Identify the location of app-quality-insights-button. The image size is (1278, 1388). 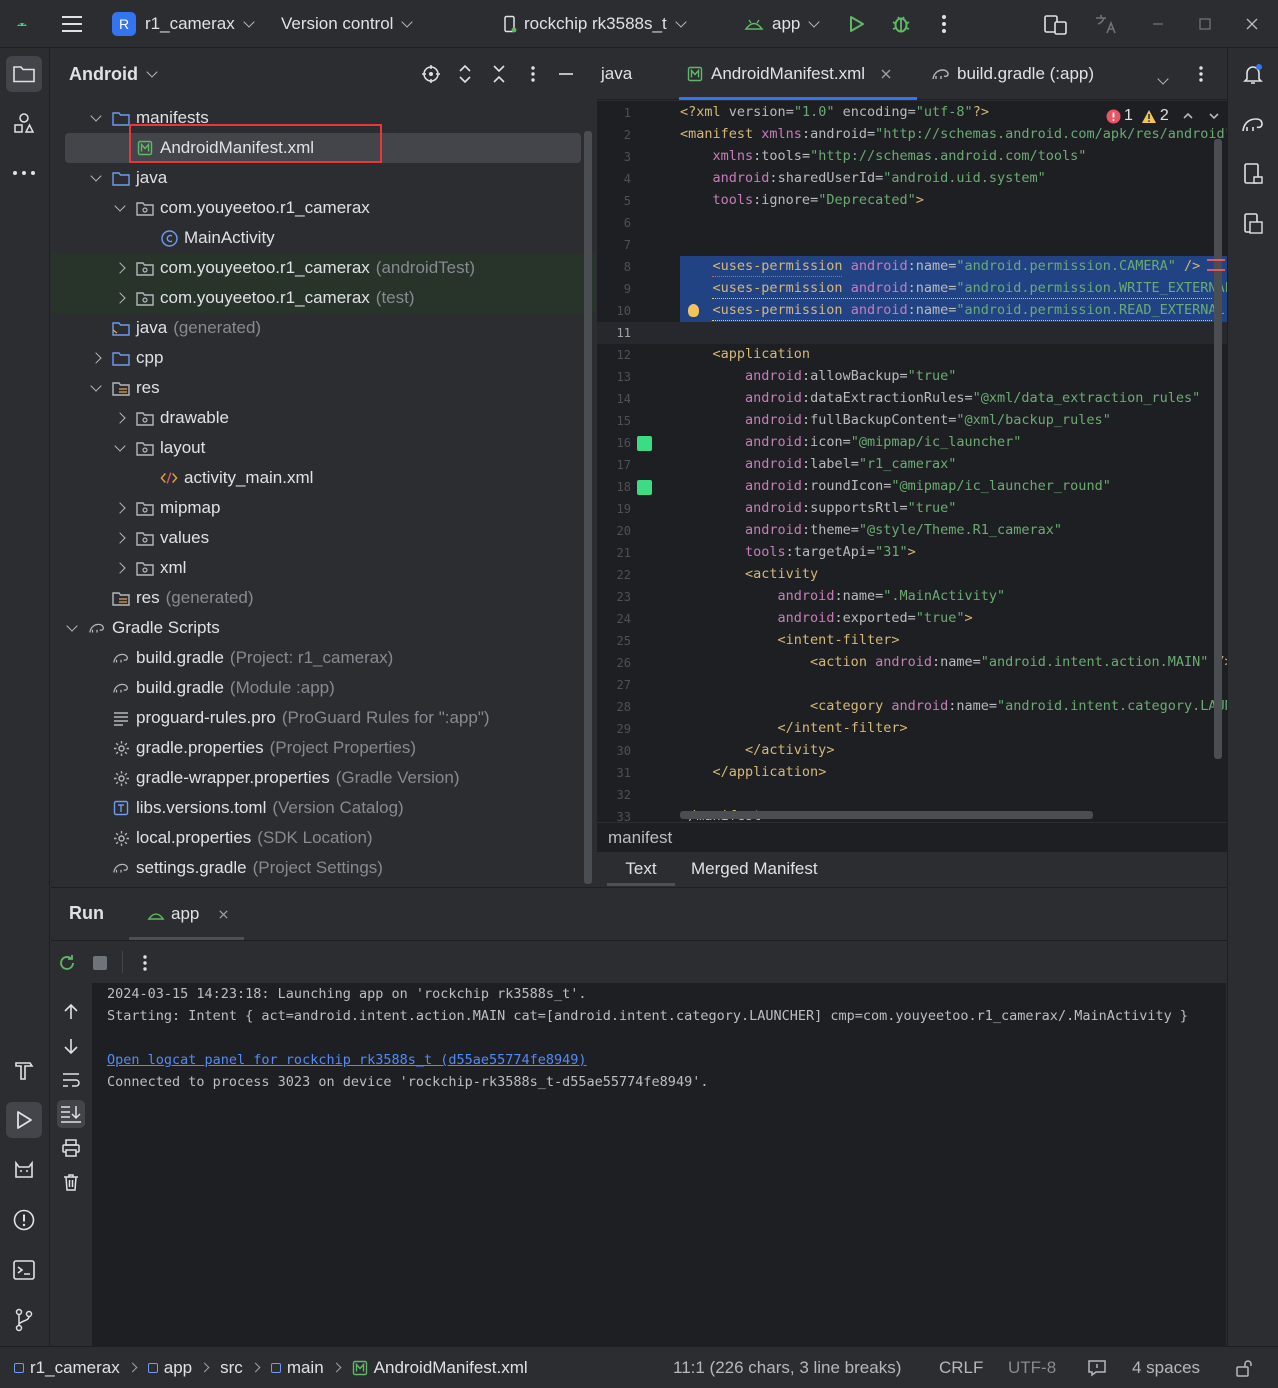
(24, 1170).